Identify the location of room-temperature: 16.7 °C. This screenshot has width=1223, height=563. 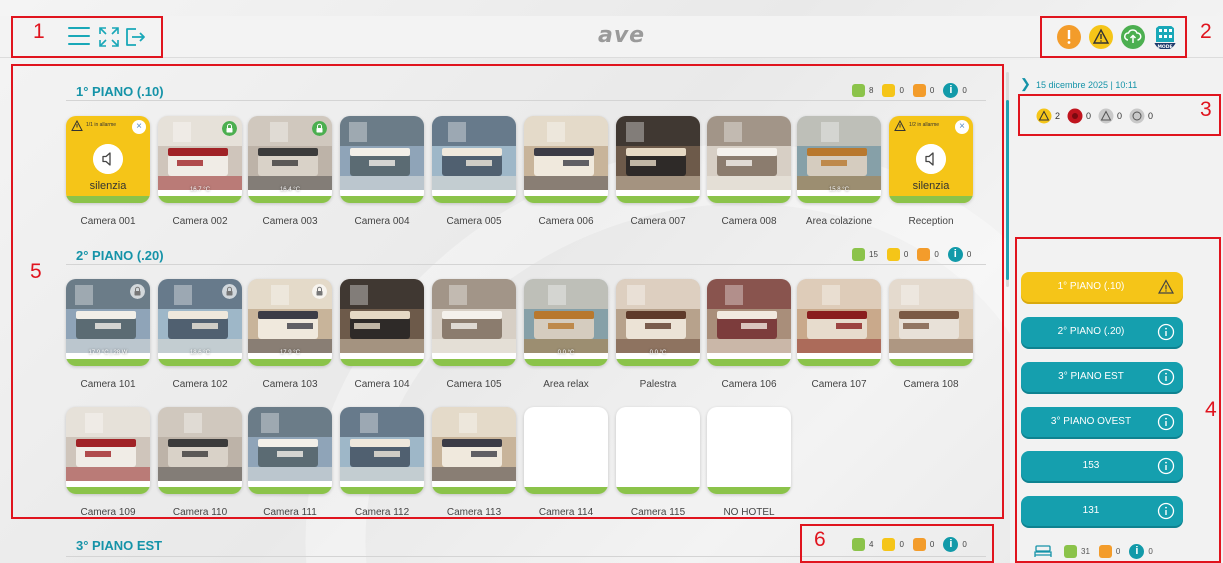
(200, 190).